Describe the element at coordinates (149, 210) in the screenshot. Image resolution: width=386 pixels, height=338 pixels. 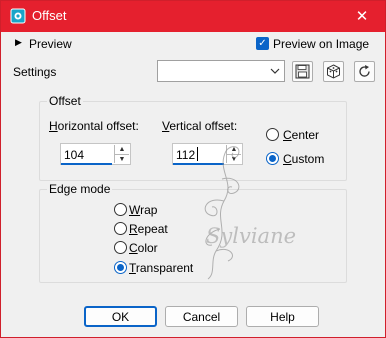
I see `label-text: rap` at that location.